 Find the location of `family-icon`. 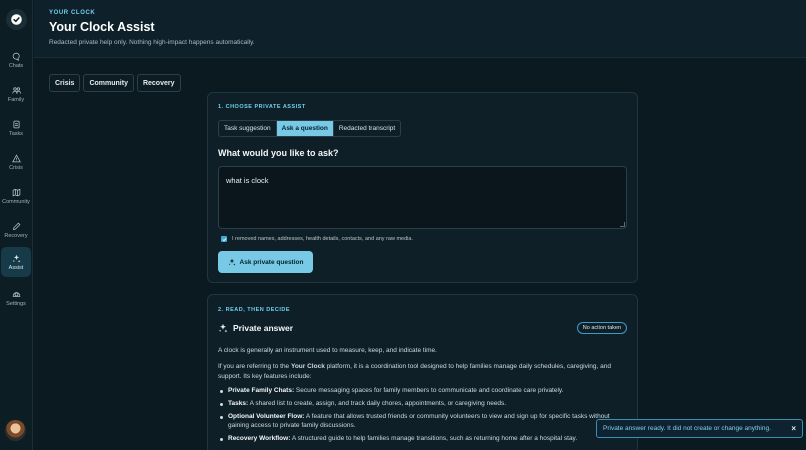

family-icon is located at coordinates (16, 90).